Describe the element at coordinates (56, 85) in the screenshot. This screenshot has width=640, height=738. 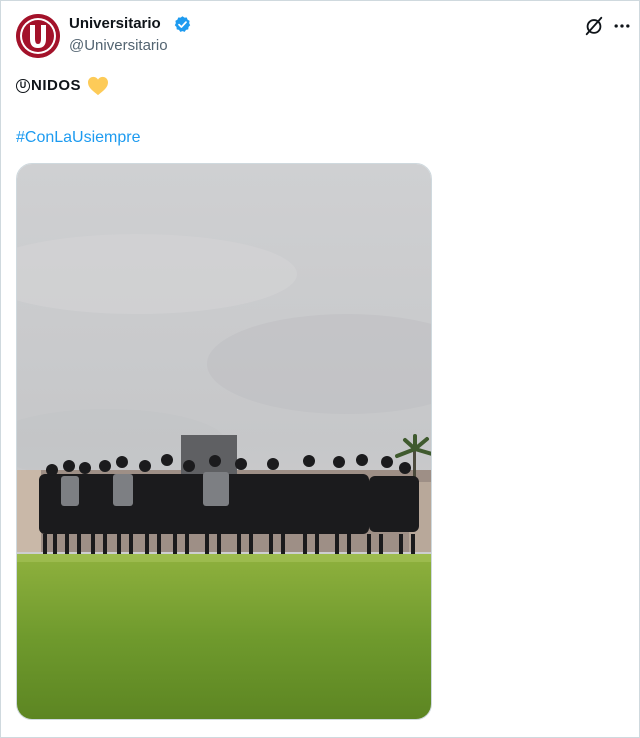
I see `tweet-text-word: NIDOS` at that location.